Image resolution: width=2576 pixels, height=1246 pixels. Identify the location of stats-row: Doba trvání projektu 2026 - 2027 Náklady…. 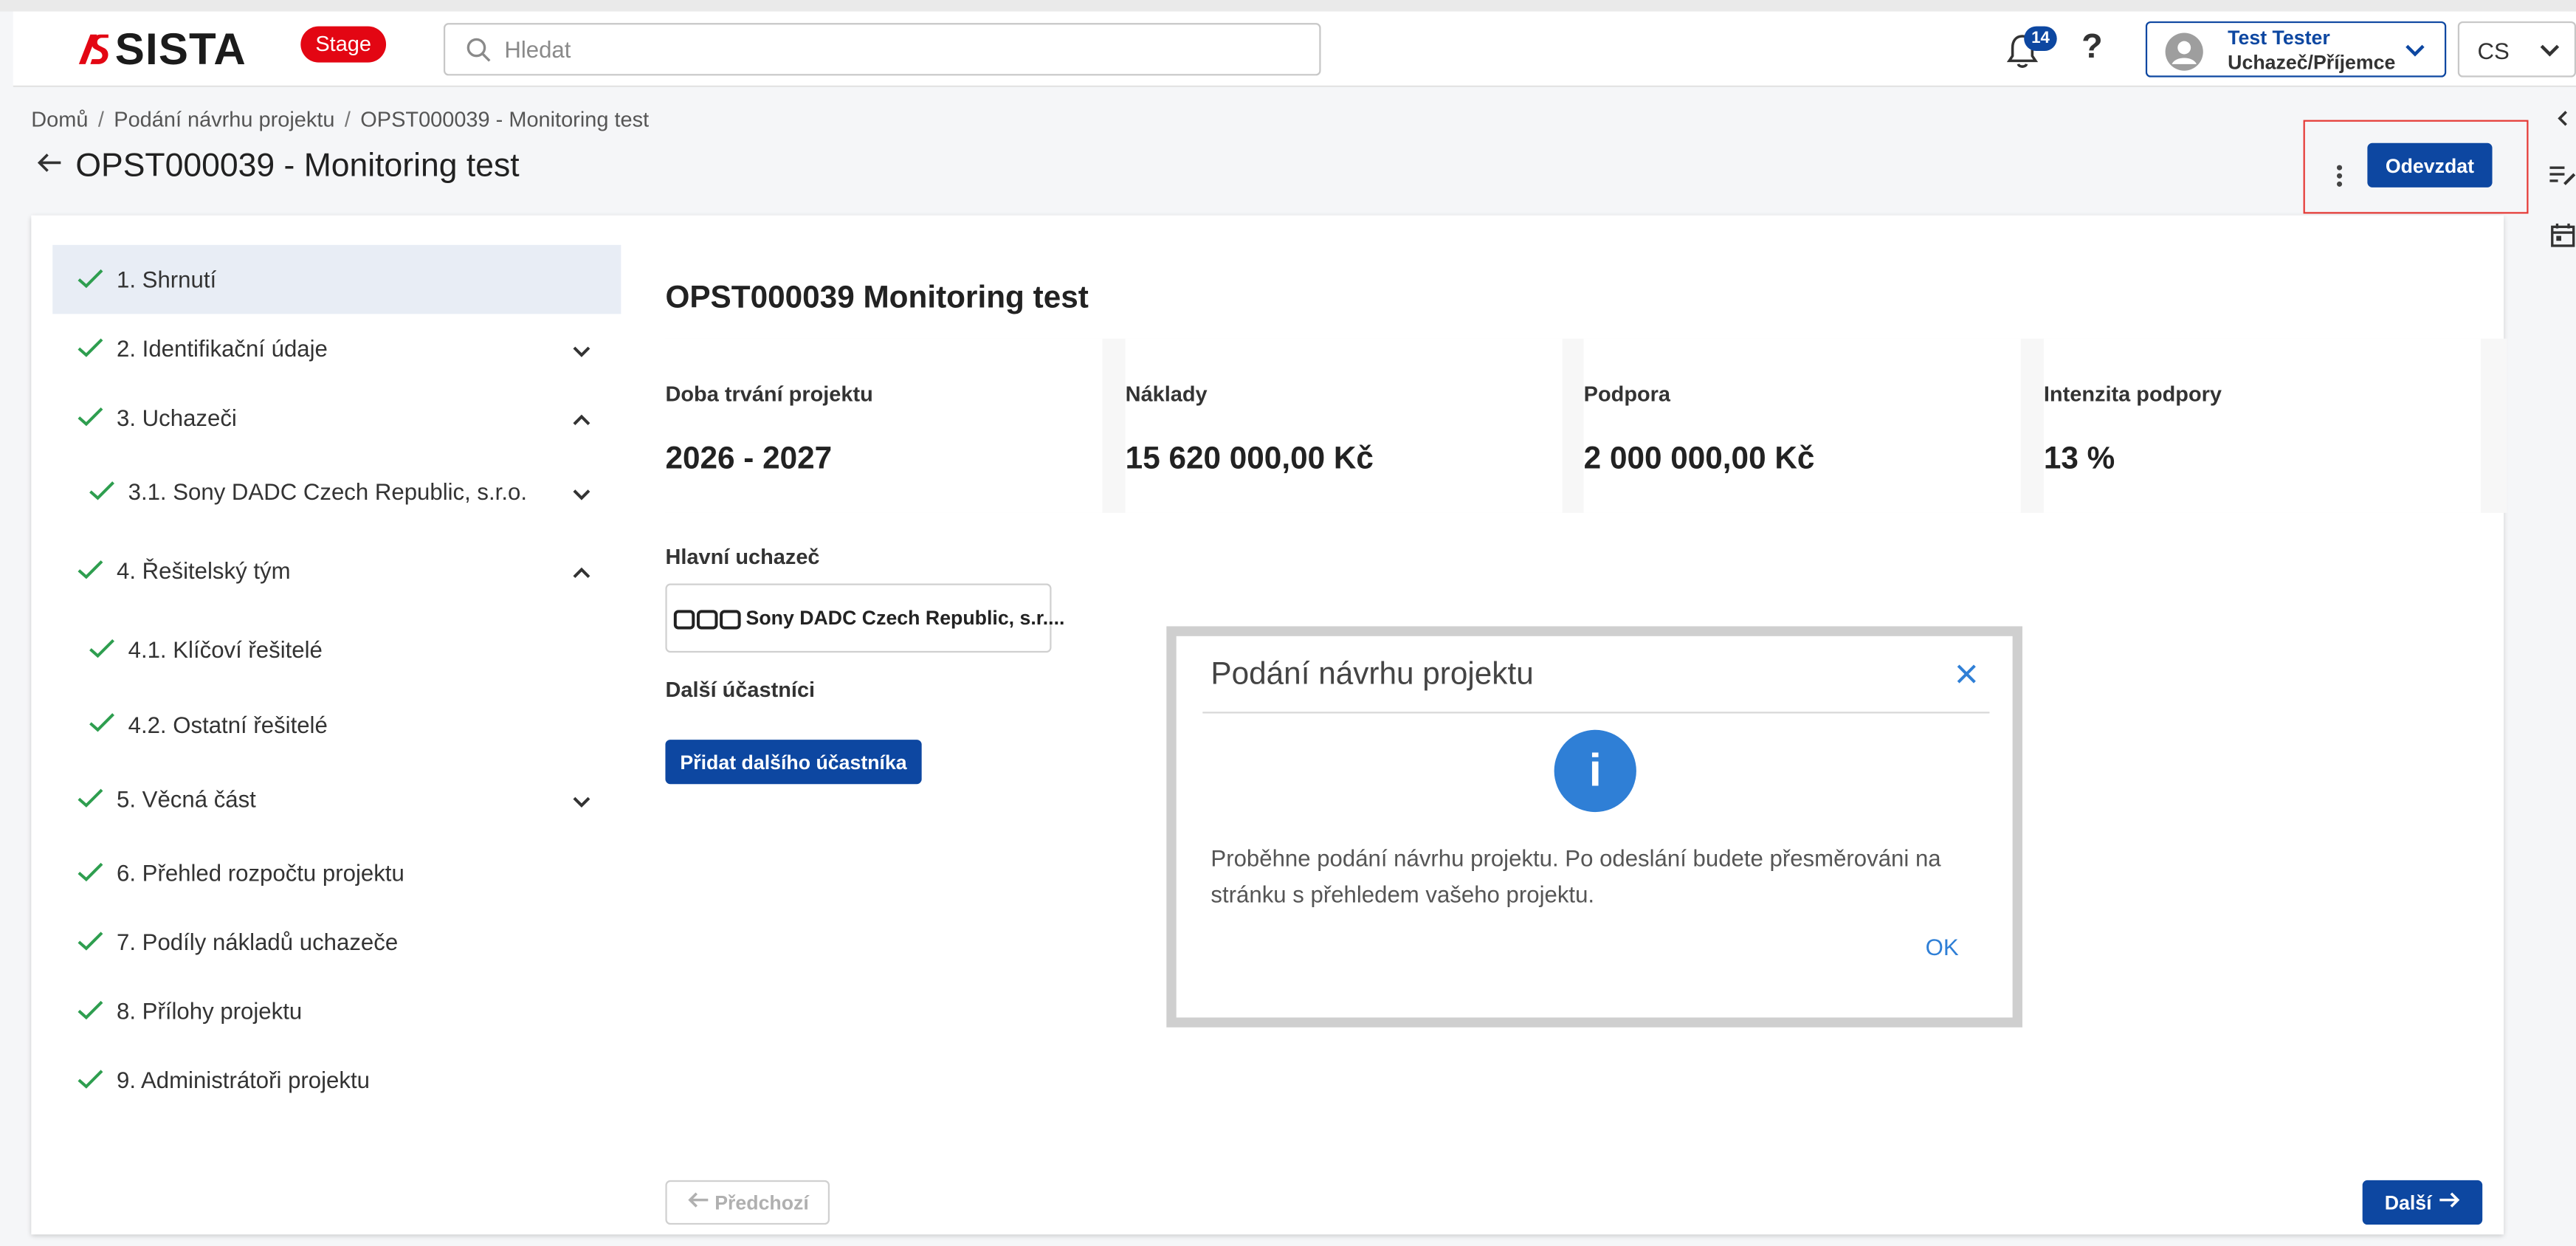
(1573, 425).